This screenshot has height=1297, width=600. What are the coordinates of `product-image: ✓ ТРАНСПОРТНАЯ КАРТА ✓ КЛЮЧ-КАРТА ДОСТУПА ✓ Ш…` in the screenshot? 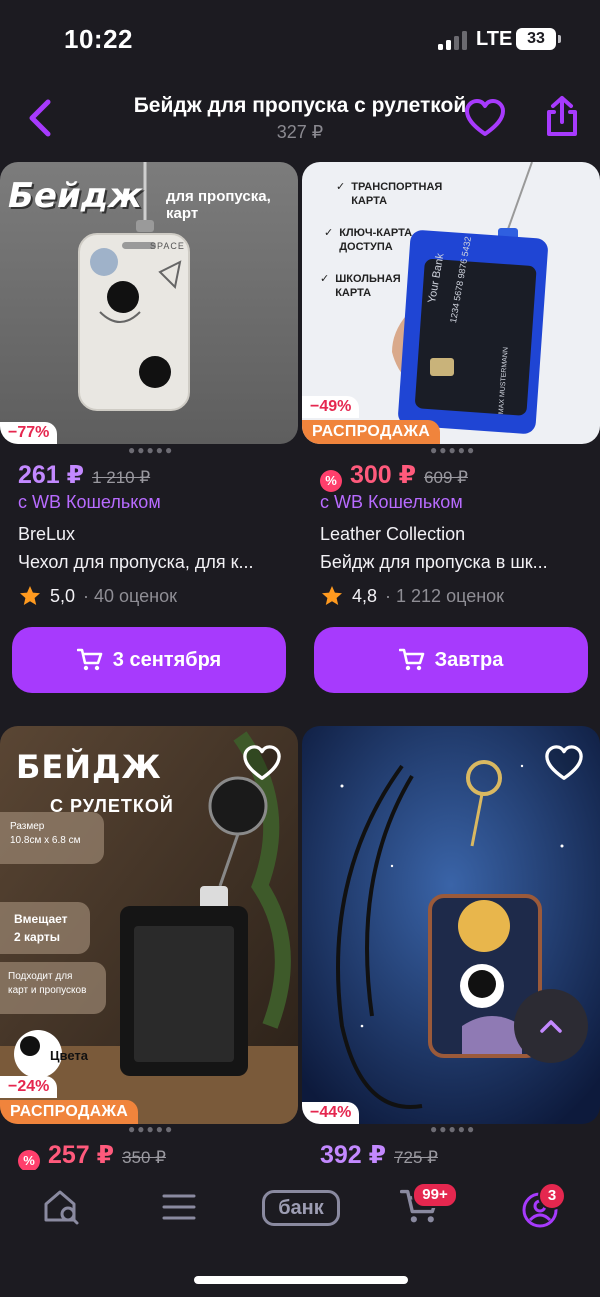 It's located at (451, 303).